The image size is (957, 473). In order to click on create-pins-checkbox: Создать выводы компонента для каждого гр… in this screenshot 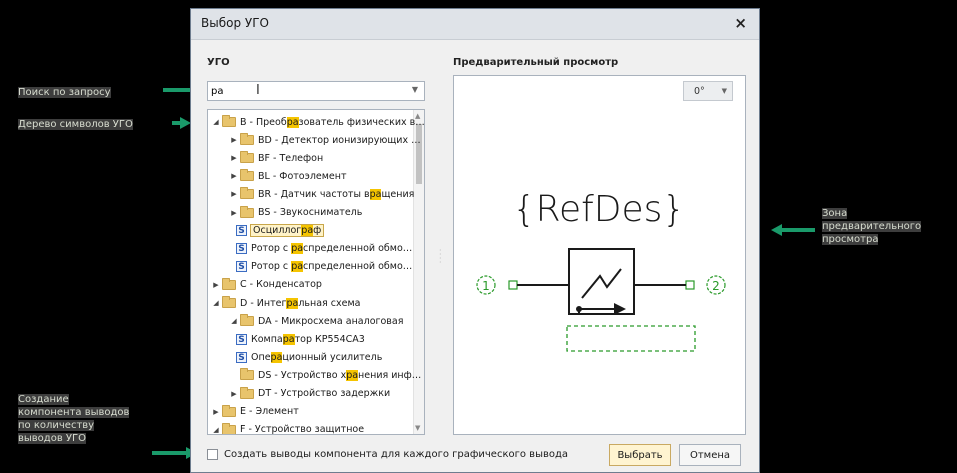, I will do `click(387, 454)`.